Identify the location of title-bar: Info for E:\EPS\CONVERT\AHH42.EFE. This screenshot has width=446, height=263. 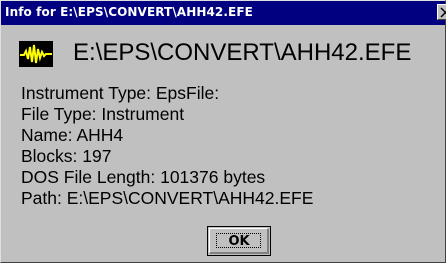
(223, 13).